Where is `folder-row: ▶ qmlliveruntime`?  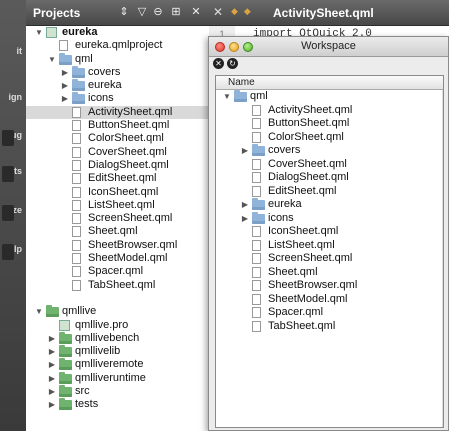 folder-row: ▶ qmlliveruntime is located at coordinates (117, 378).